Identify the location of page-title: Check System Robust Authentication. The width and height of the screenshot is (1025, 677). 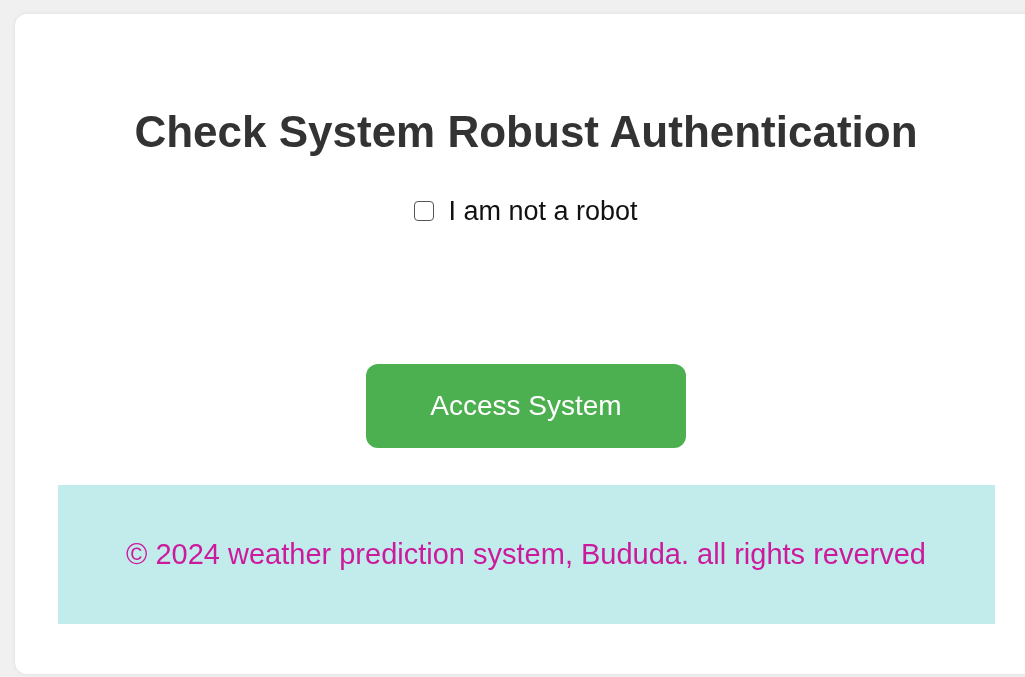
(526, 132).